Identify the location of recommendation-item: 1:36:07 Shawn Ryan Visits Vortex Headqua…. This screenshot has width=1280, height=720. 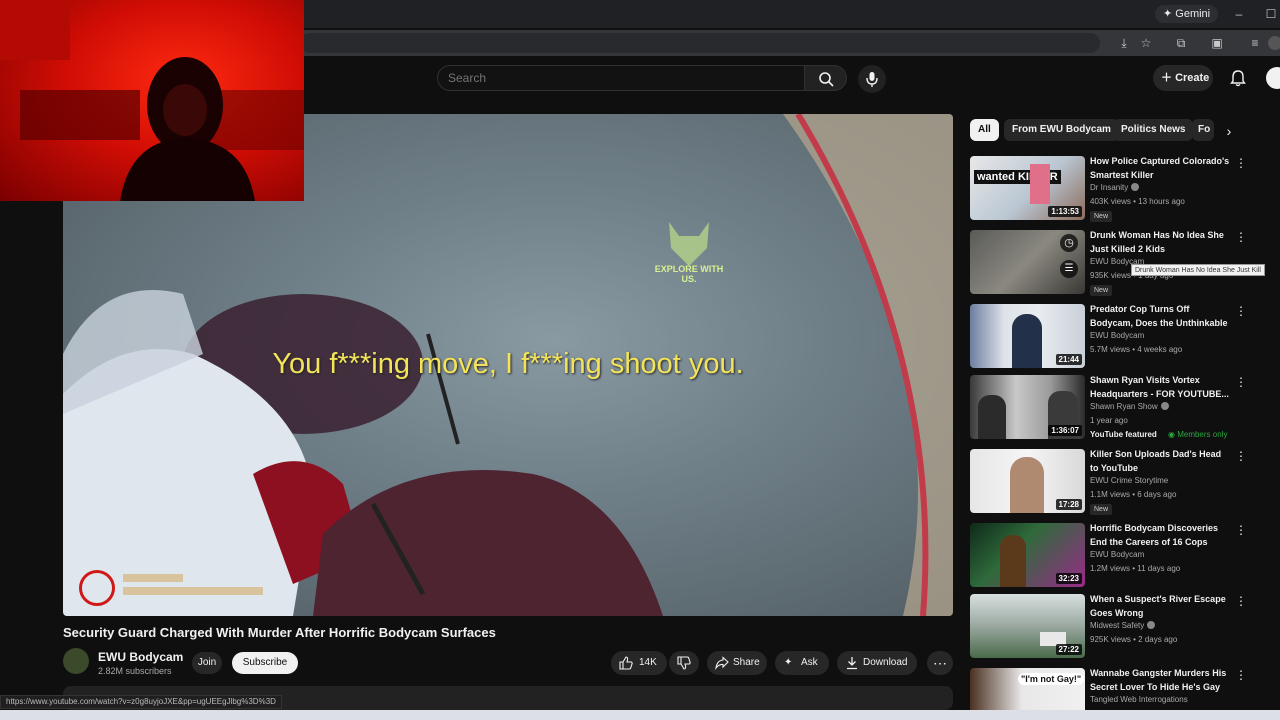
(1122, 409).